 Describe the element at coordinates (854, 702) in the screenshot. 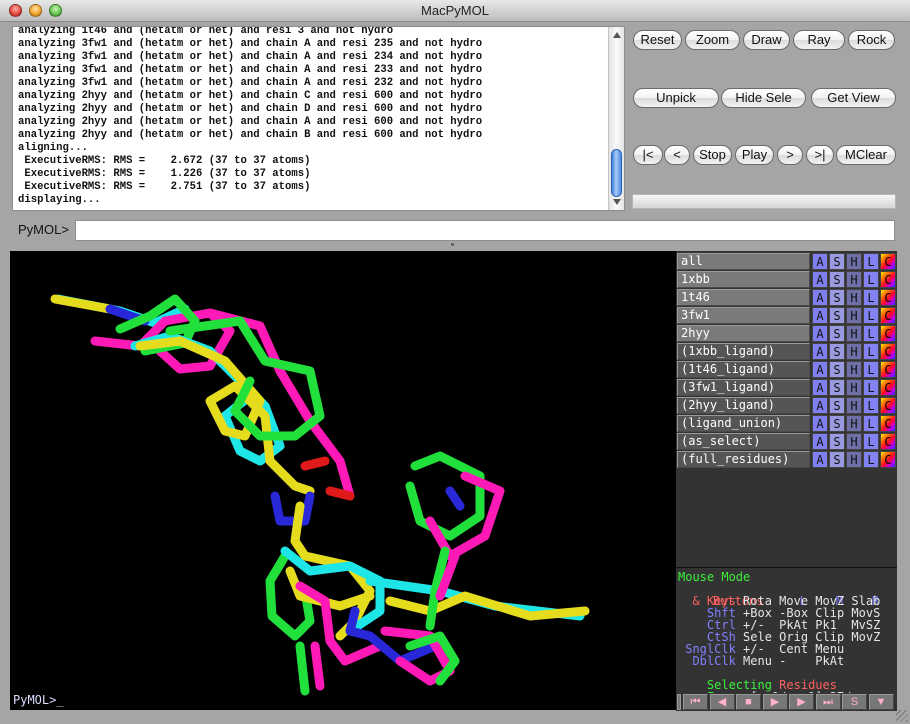

I see `scene-icon: S` at that location.